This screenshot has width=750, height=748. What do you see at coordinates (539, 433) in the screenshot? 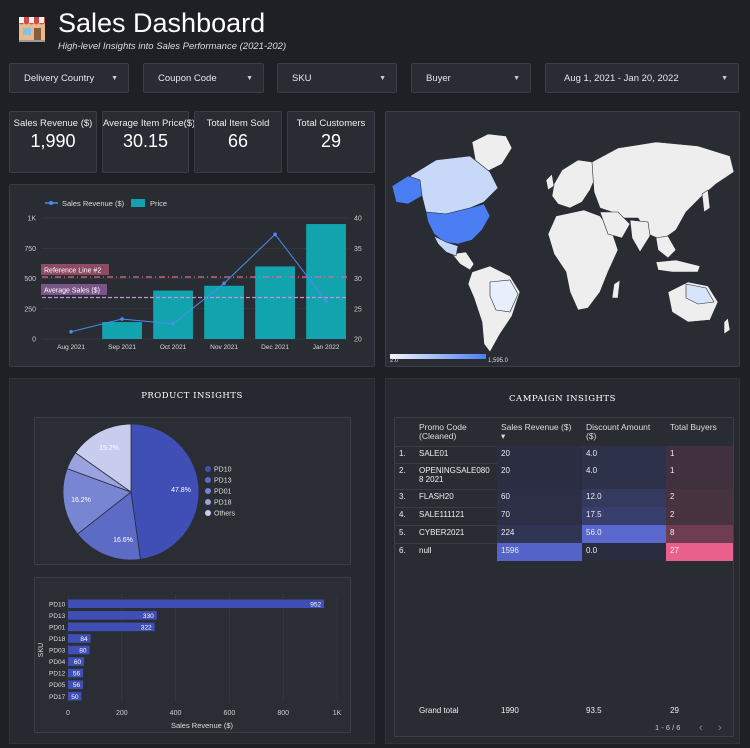
I see `column-header: Sales Revenue ($) ▾` at bounding box center [539, 433].